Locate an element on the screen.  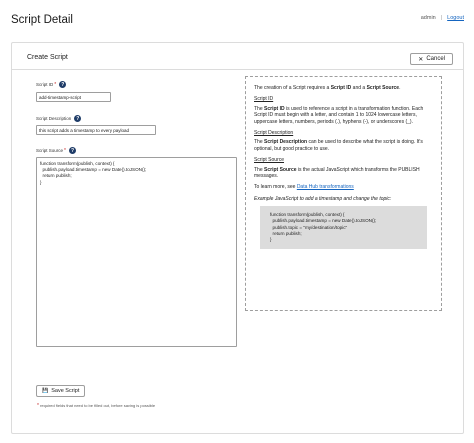
page-header: Script Detail admin | Logout is located at coordinates (237, 17).